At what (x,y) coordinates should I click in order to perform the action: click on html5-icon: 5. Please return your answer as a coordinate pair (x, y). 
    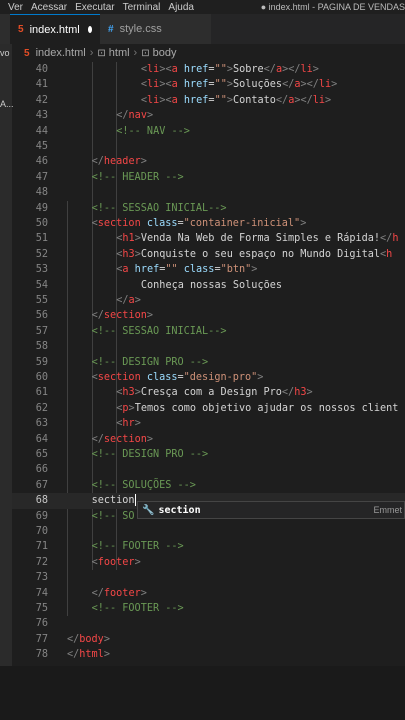
    Looking at the image, I should click on (27, 53).